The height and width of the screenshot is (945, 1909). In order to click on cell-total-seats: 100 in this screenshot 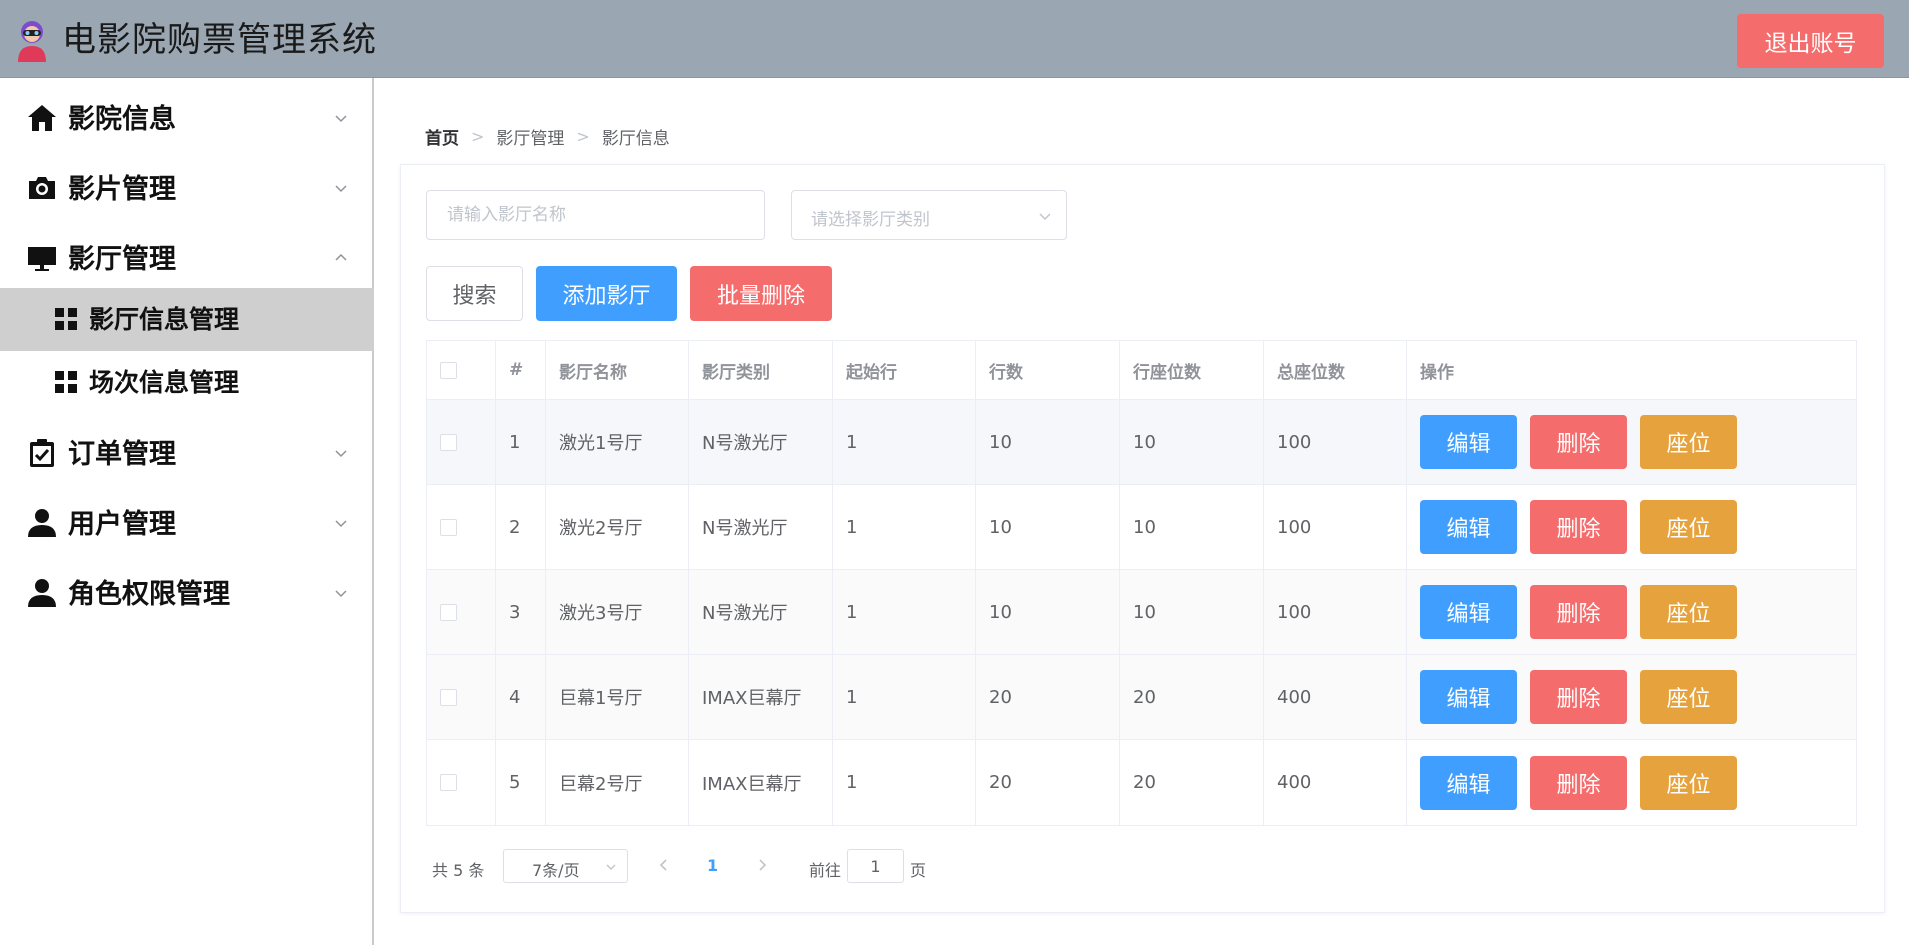, I will do `click(1335, 442)`.